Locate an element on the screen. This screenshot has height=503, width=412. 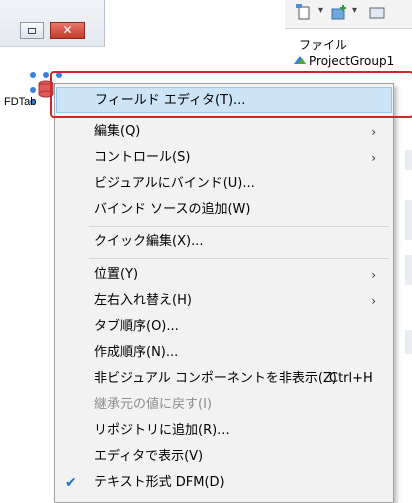
new-project-icon is located at coordinates (305, 13).